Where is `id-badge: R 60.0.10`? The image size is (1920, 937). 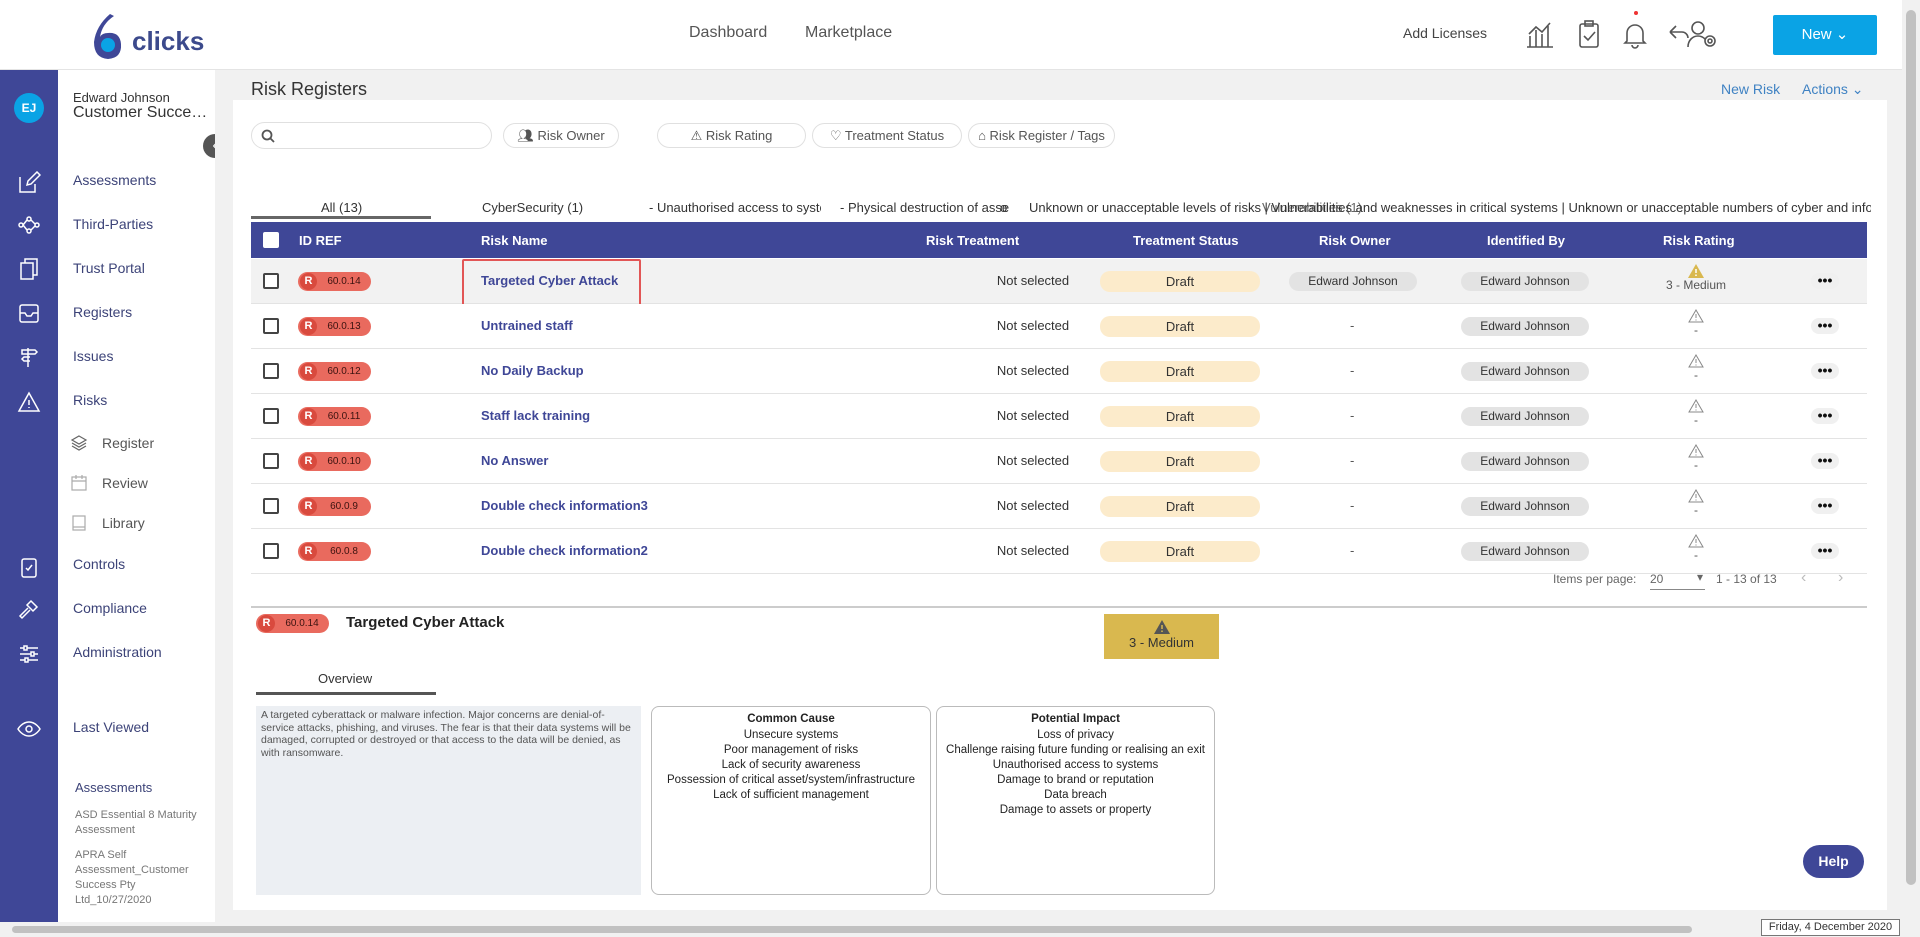 id-badge: R 60.0.10 is located at coordinates (334, 461).